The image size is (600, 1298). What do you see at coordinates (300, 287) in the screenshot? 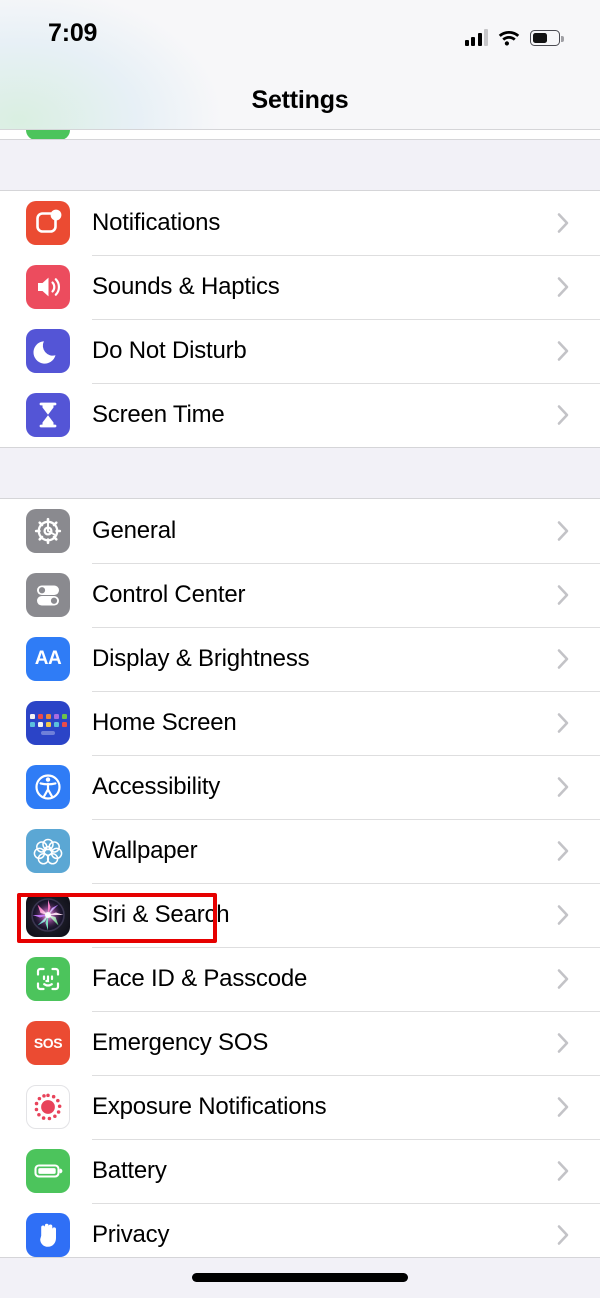
I see `settings-row-sounds-haptics: Sounds & Haptics` at bounding box center [300, 287].